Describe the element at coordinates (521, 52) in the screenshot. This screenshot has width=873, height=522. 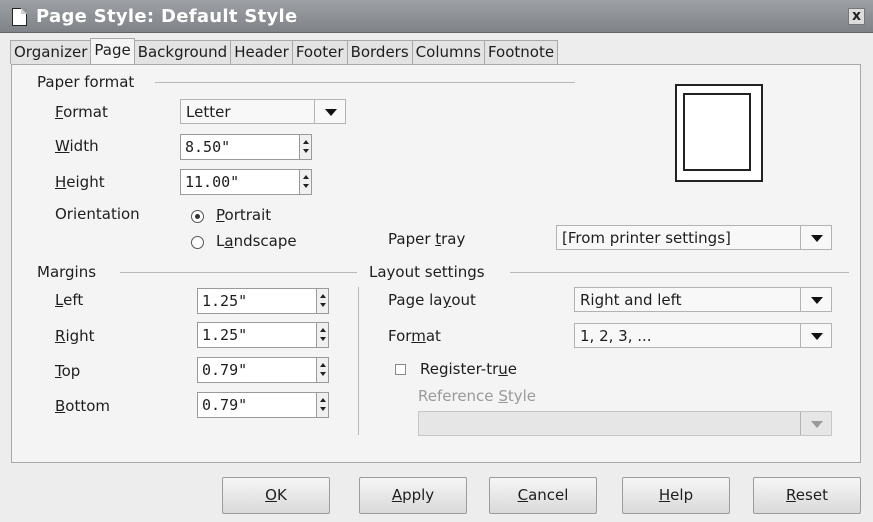
I see `tab-footnote: Footnote` at that location.